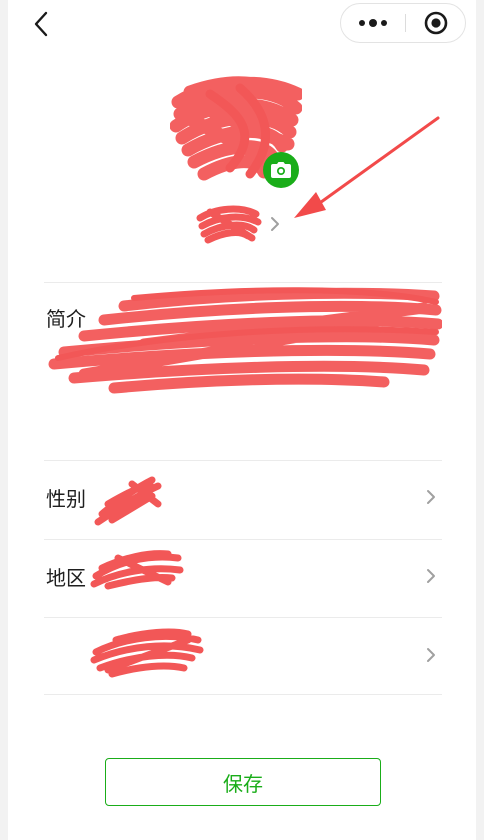 This screenshot has width=484, height=840. Describe the element at coordinates (229, 224) in the screenshot. I see `nickname-redaction-scribble` at that location.